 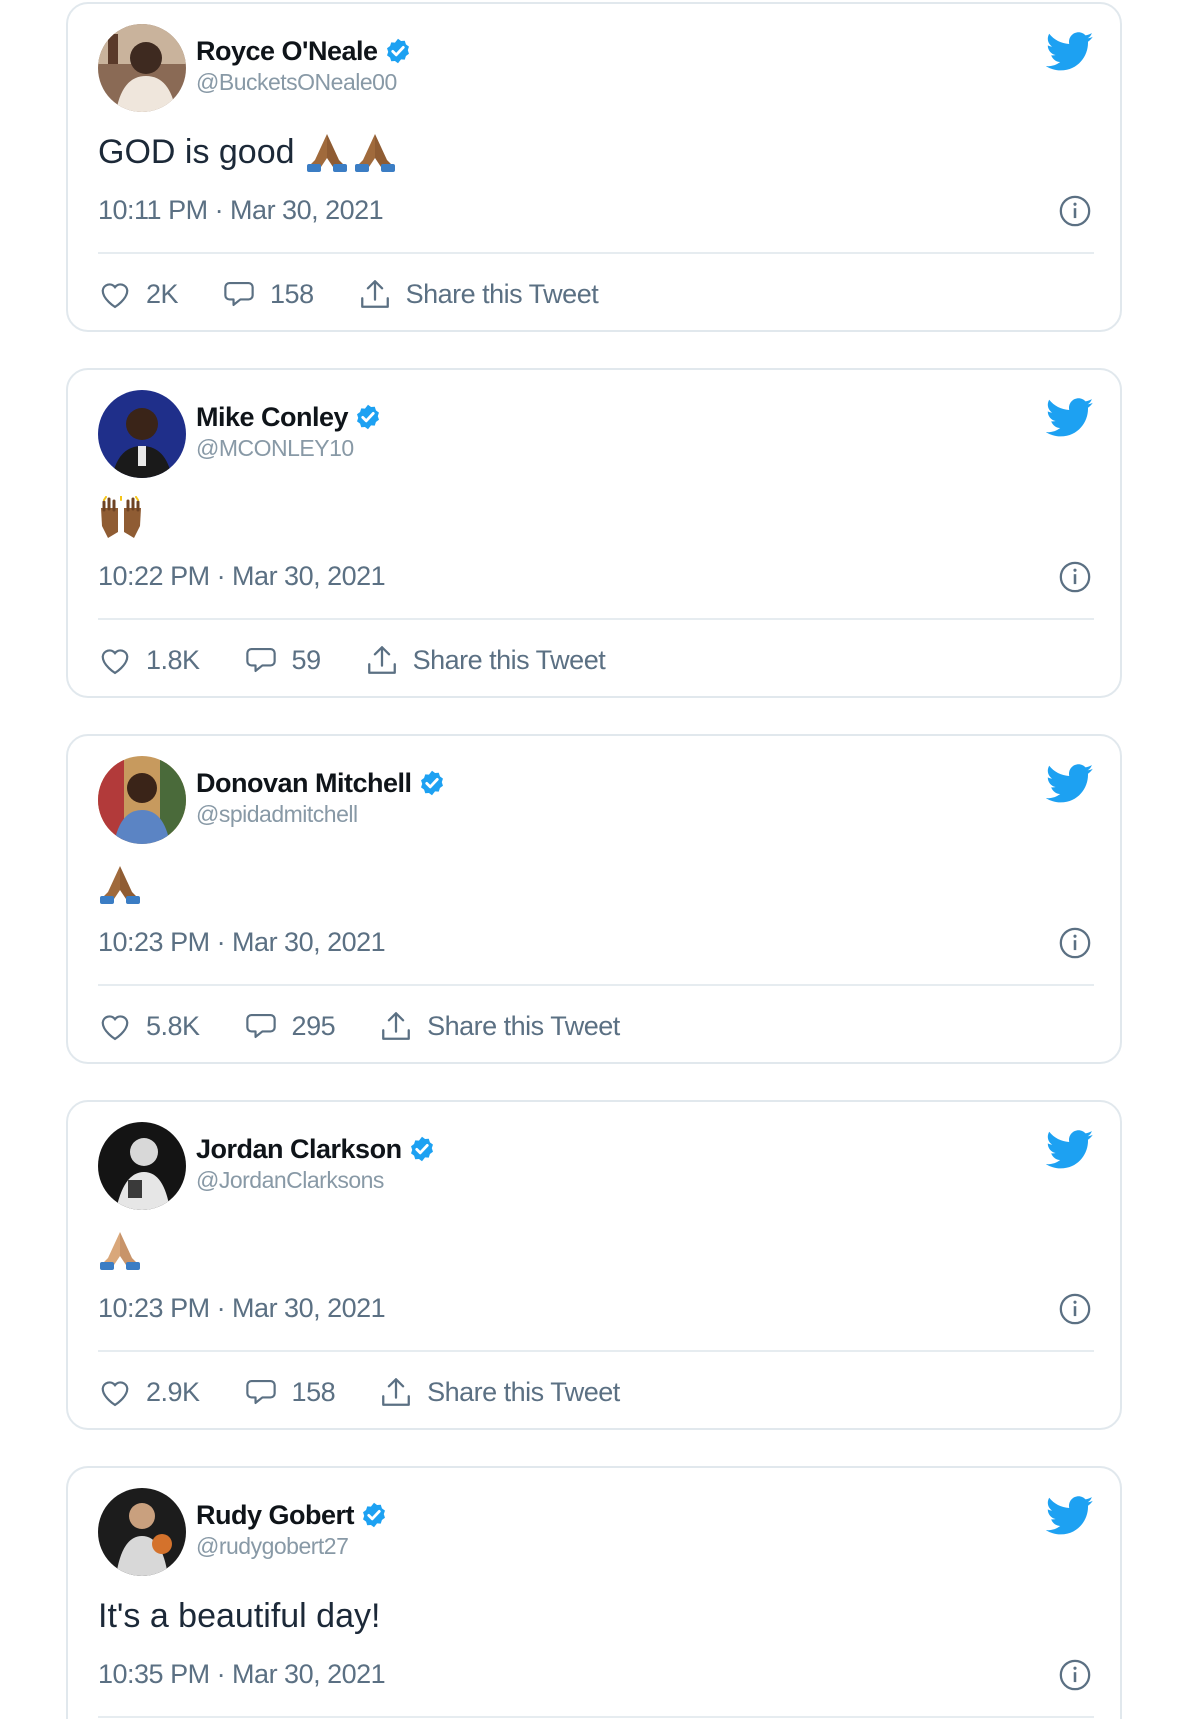 I want to click on author-name: Donovan Mitchell, so click(x=304, y=783).